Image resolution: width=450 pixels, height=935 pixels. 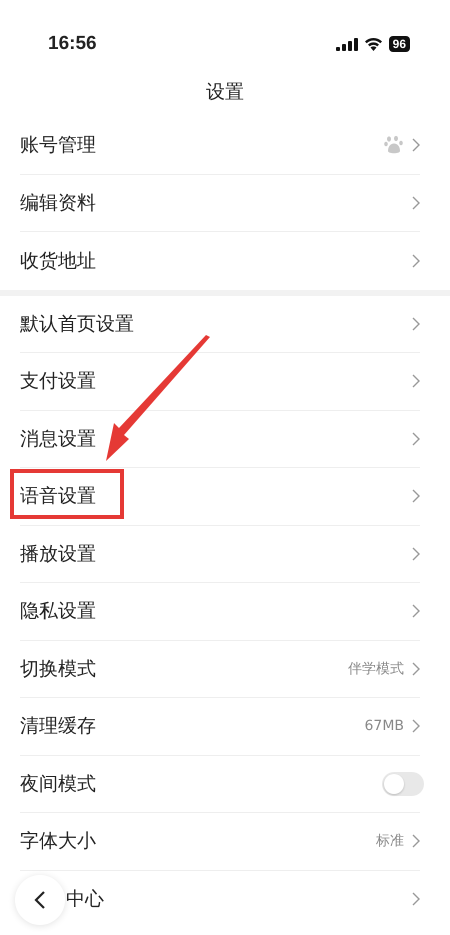 What do you see at coordinates (390, 841) in the screenshot?
I see `row-value: 标准` at bounding box center [390, 841].